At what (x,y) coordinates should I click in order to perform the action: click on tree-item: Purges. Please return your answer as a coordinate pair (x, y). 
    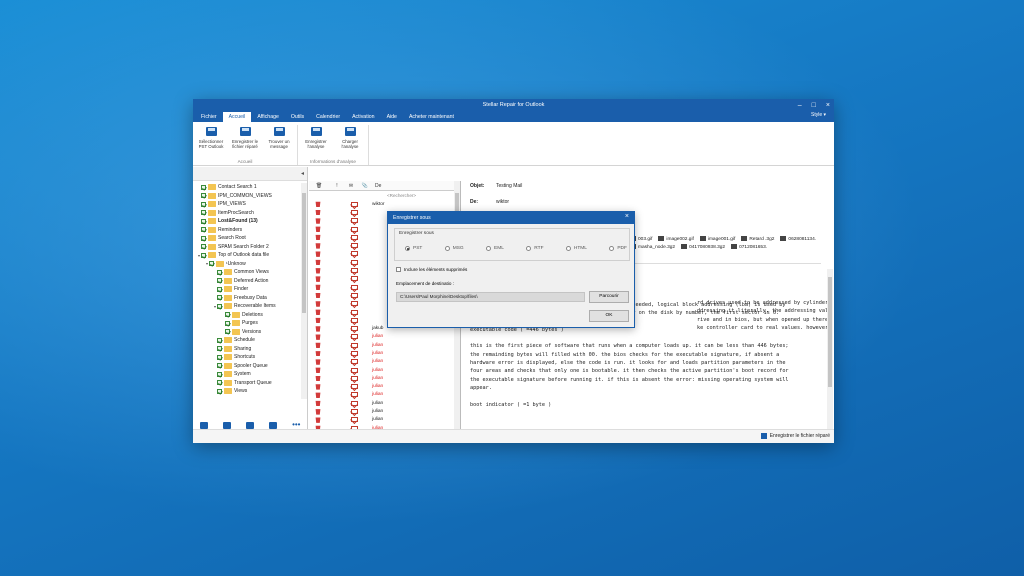
    Looking at the image, I should click on (247, 323).